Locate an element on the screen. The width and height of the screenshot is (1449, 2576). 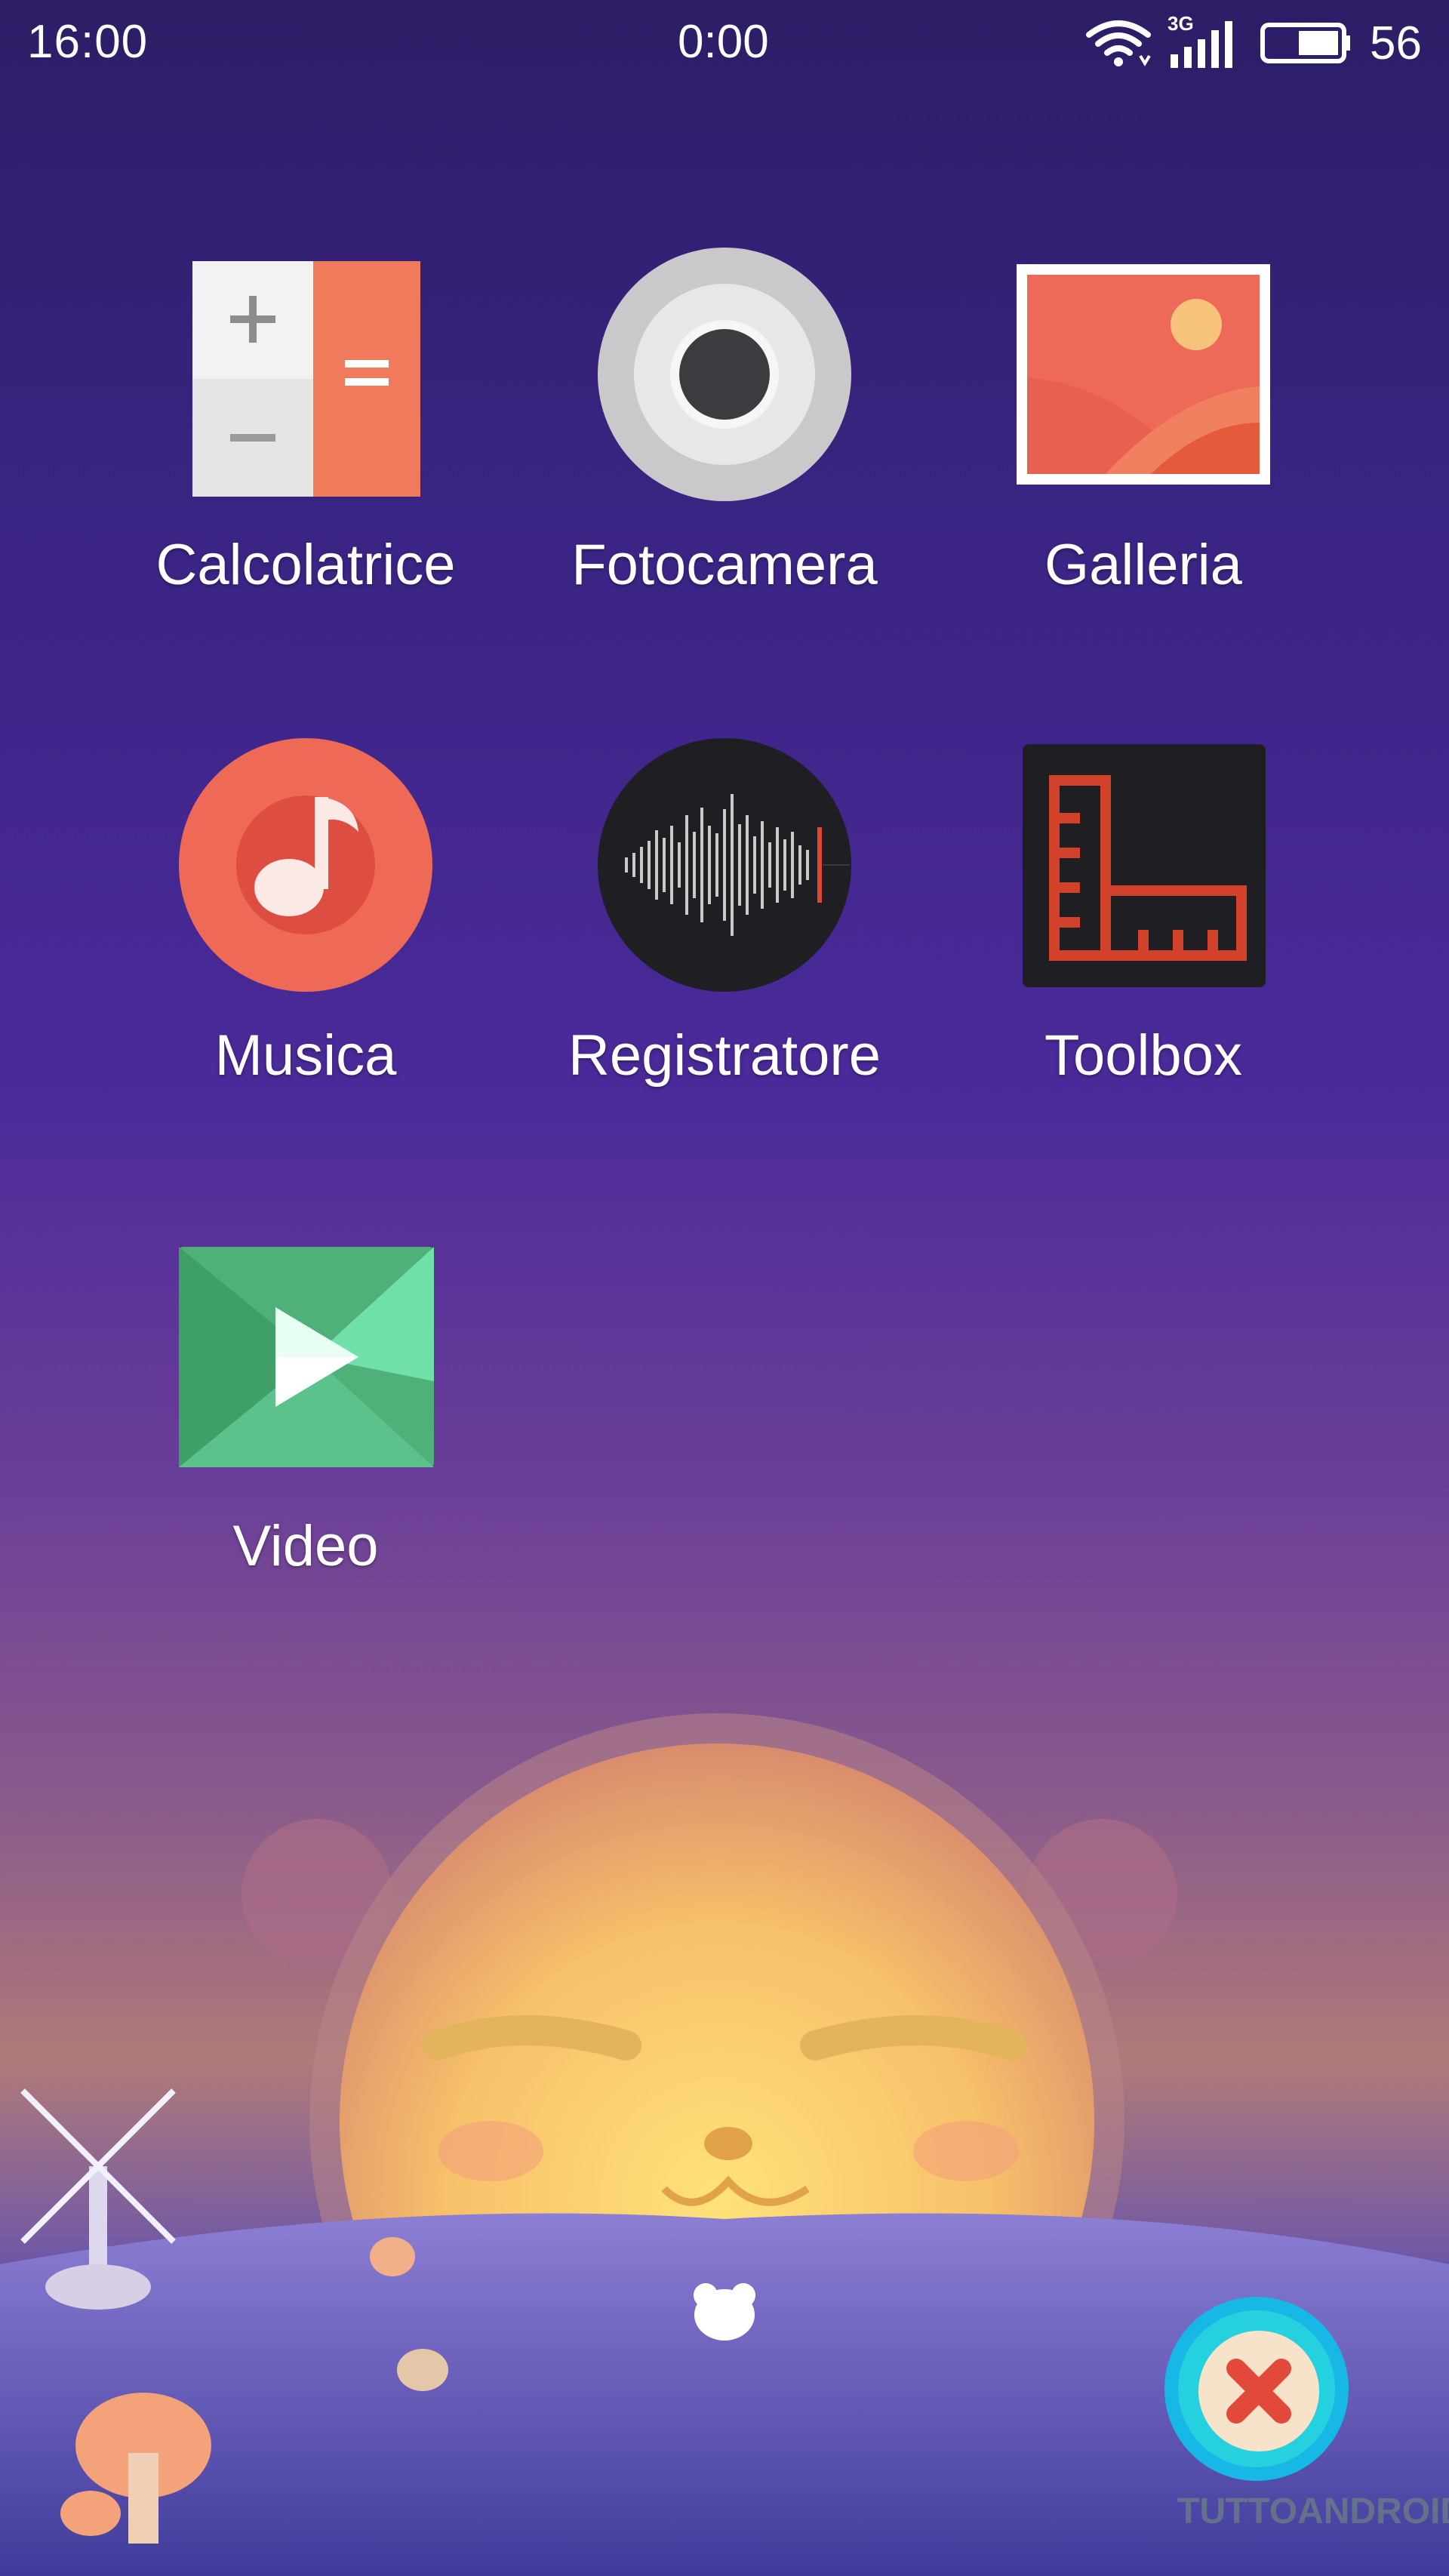
app-fotocamera: Fotocamera is located at coordinates (724, 419).